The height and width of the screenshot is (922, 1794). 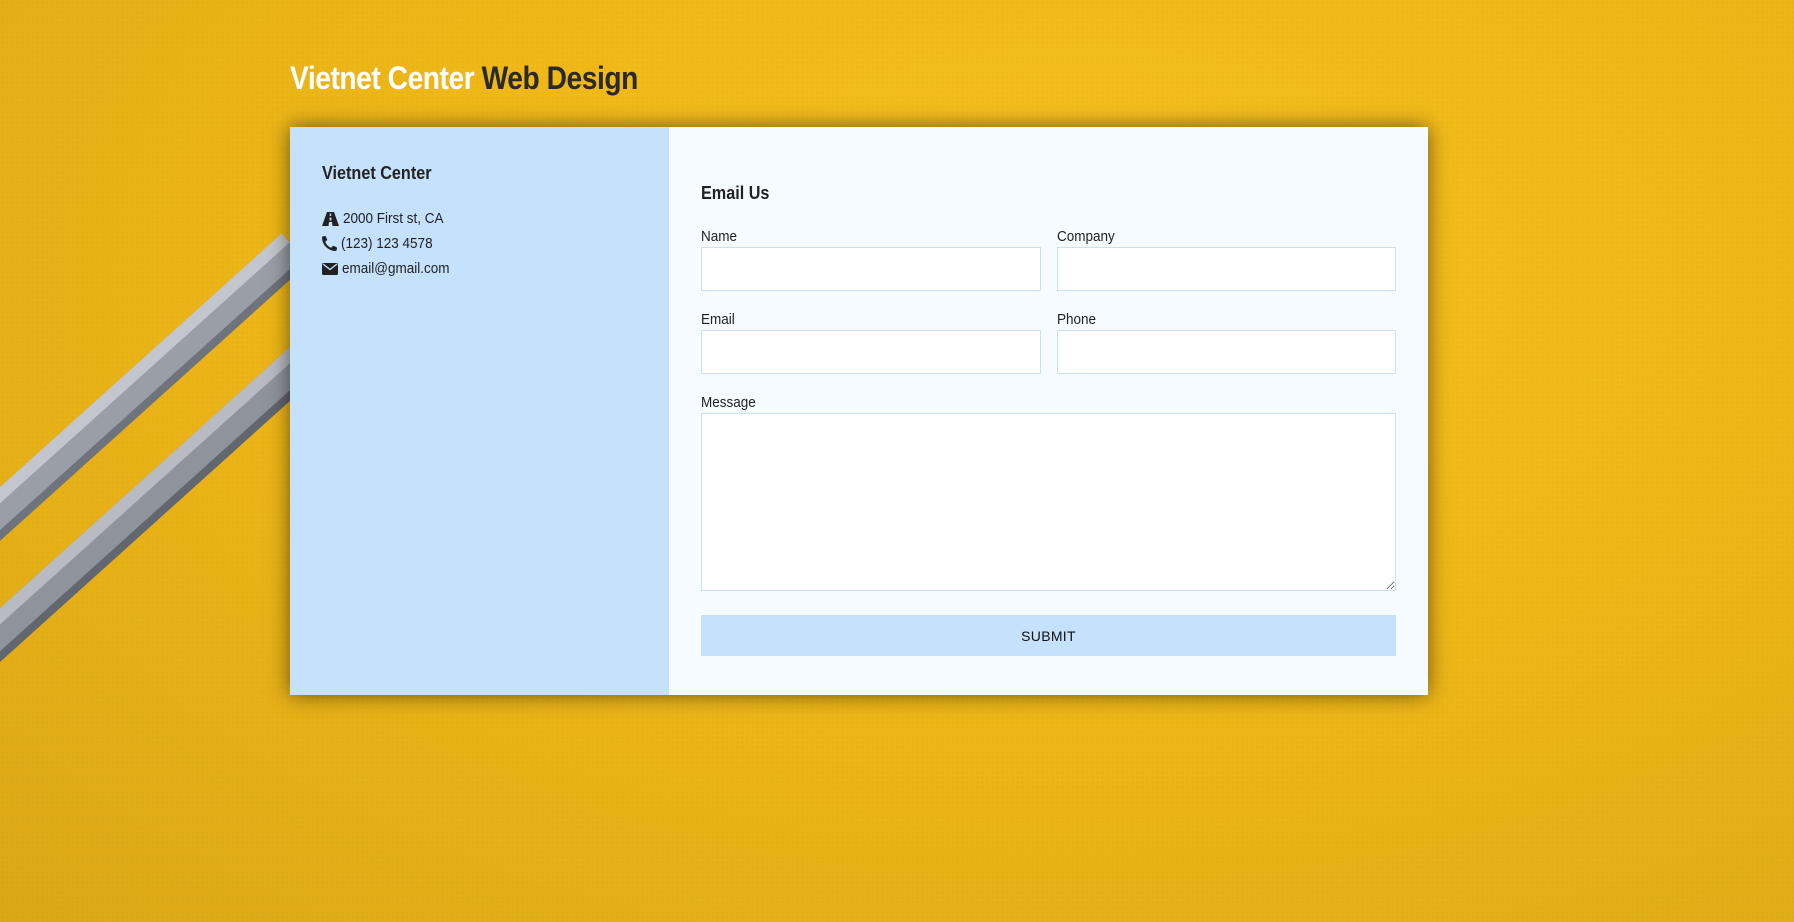 I want to click on phone-label: Phone, so click(x=1076, y=319).